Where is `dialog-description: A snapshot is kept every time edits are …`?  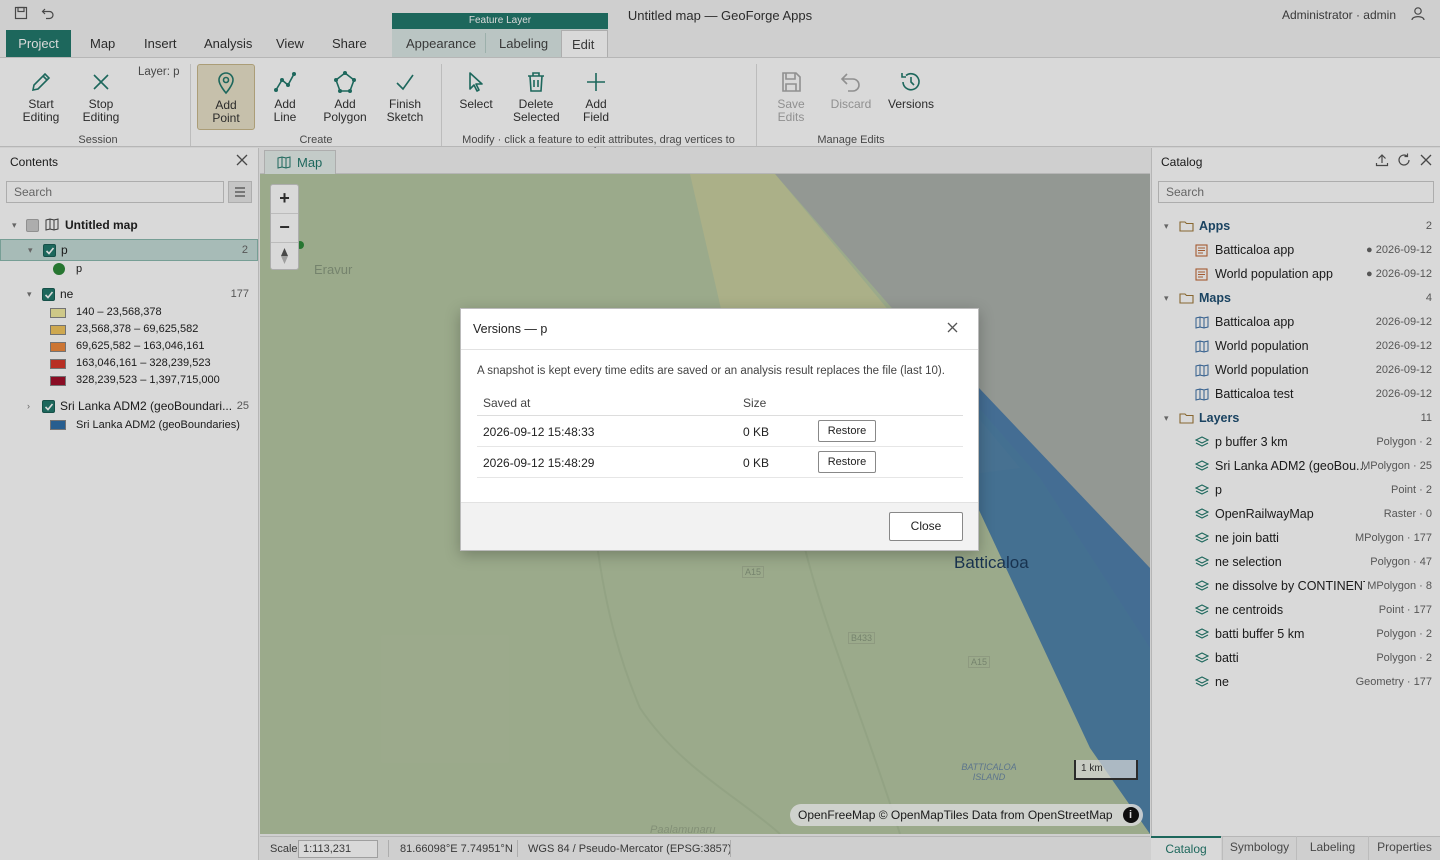
dialog-description: A snapshot is kept every time edits are … is located at coordinates (711, 371).